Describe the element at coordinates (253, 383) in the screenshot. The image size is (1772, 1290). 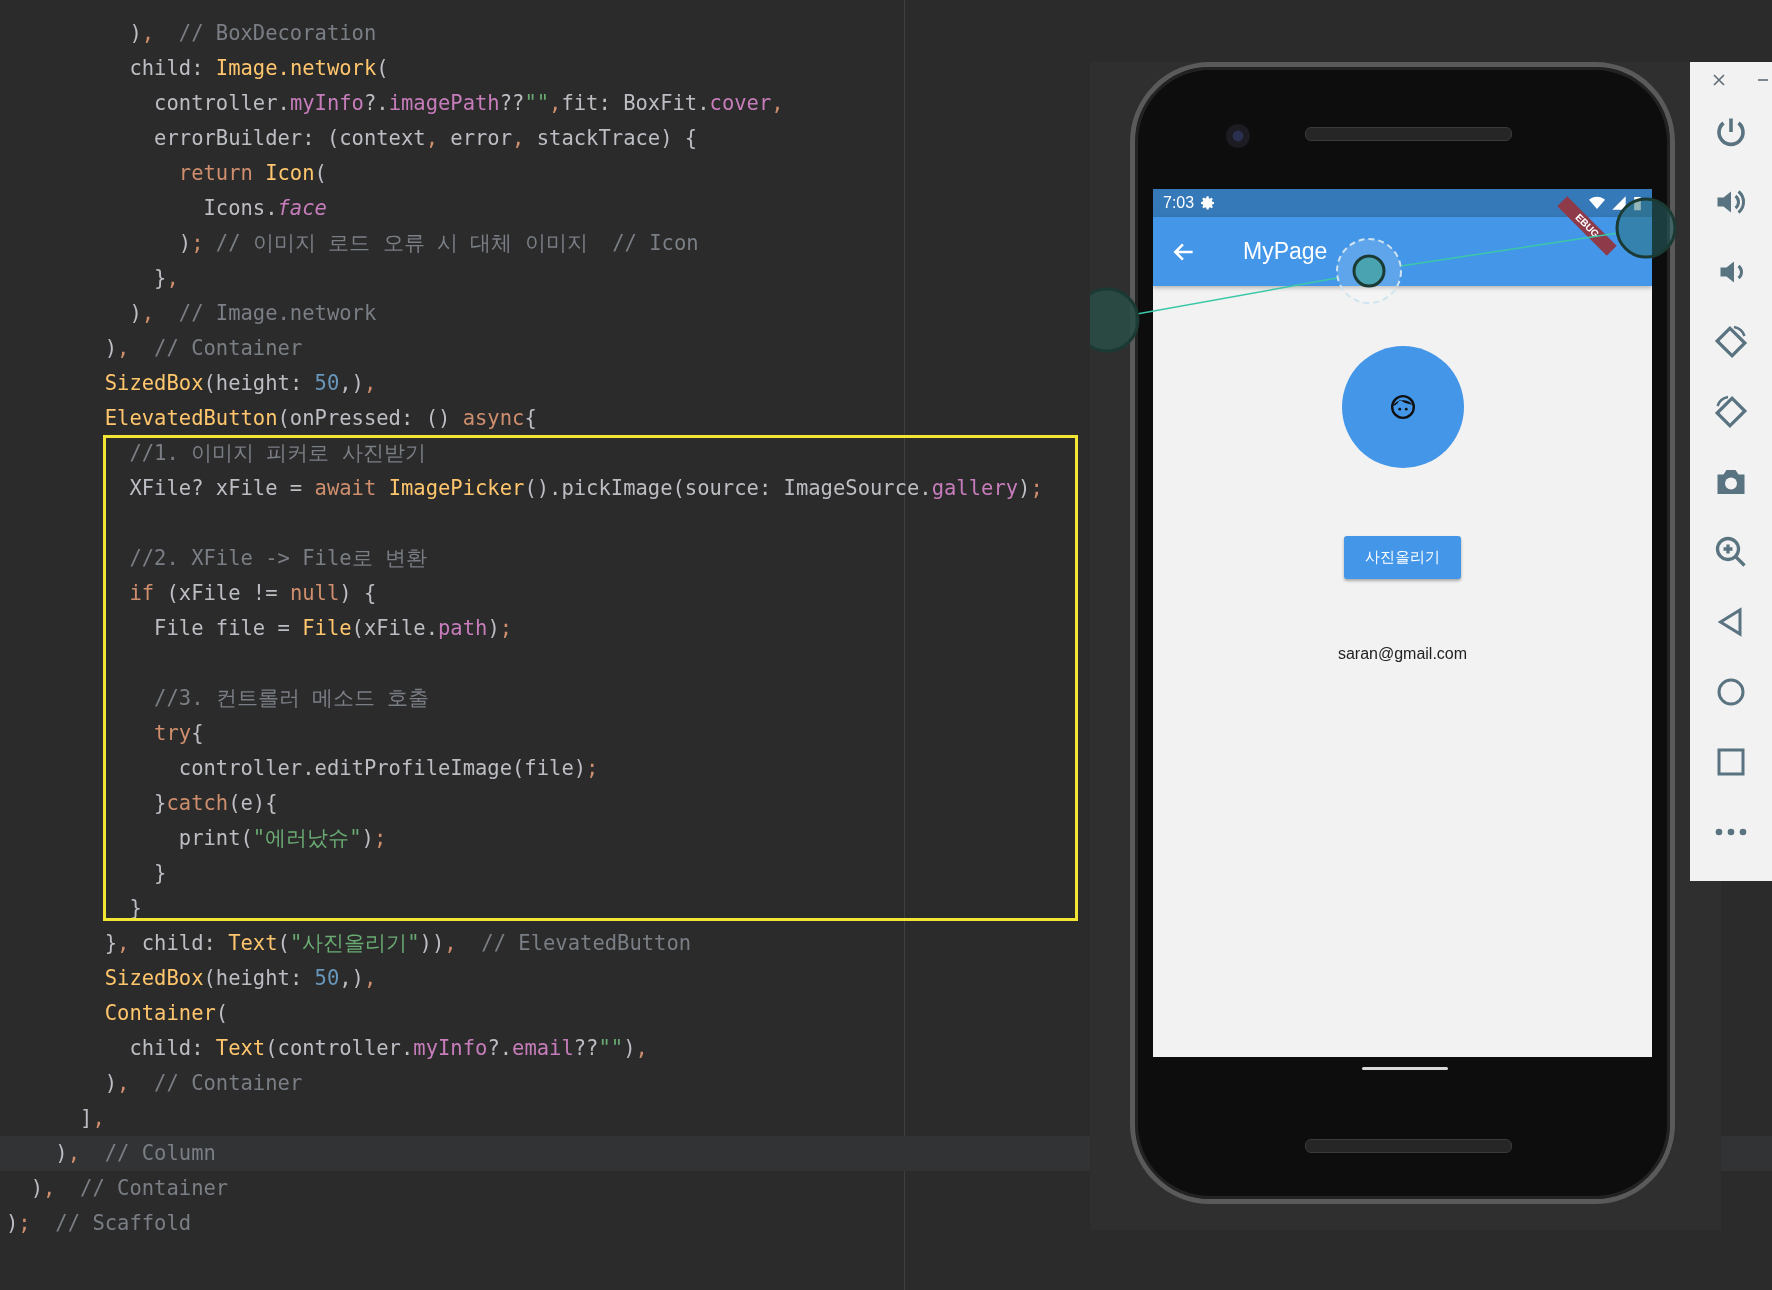
I see `code-text: (height:` at that location.